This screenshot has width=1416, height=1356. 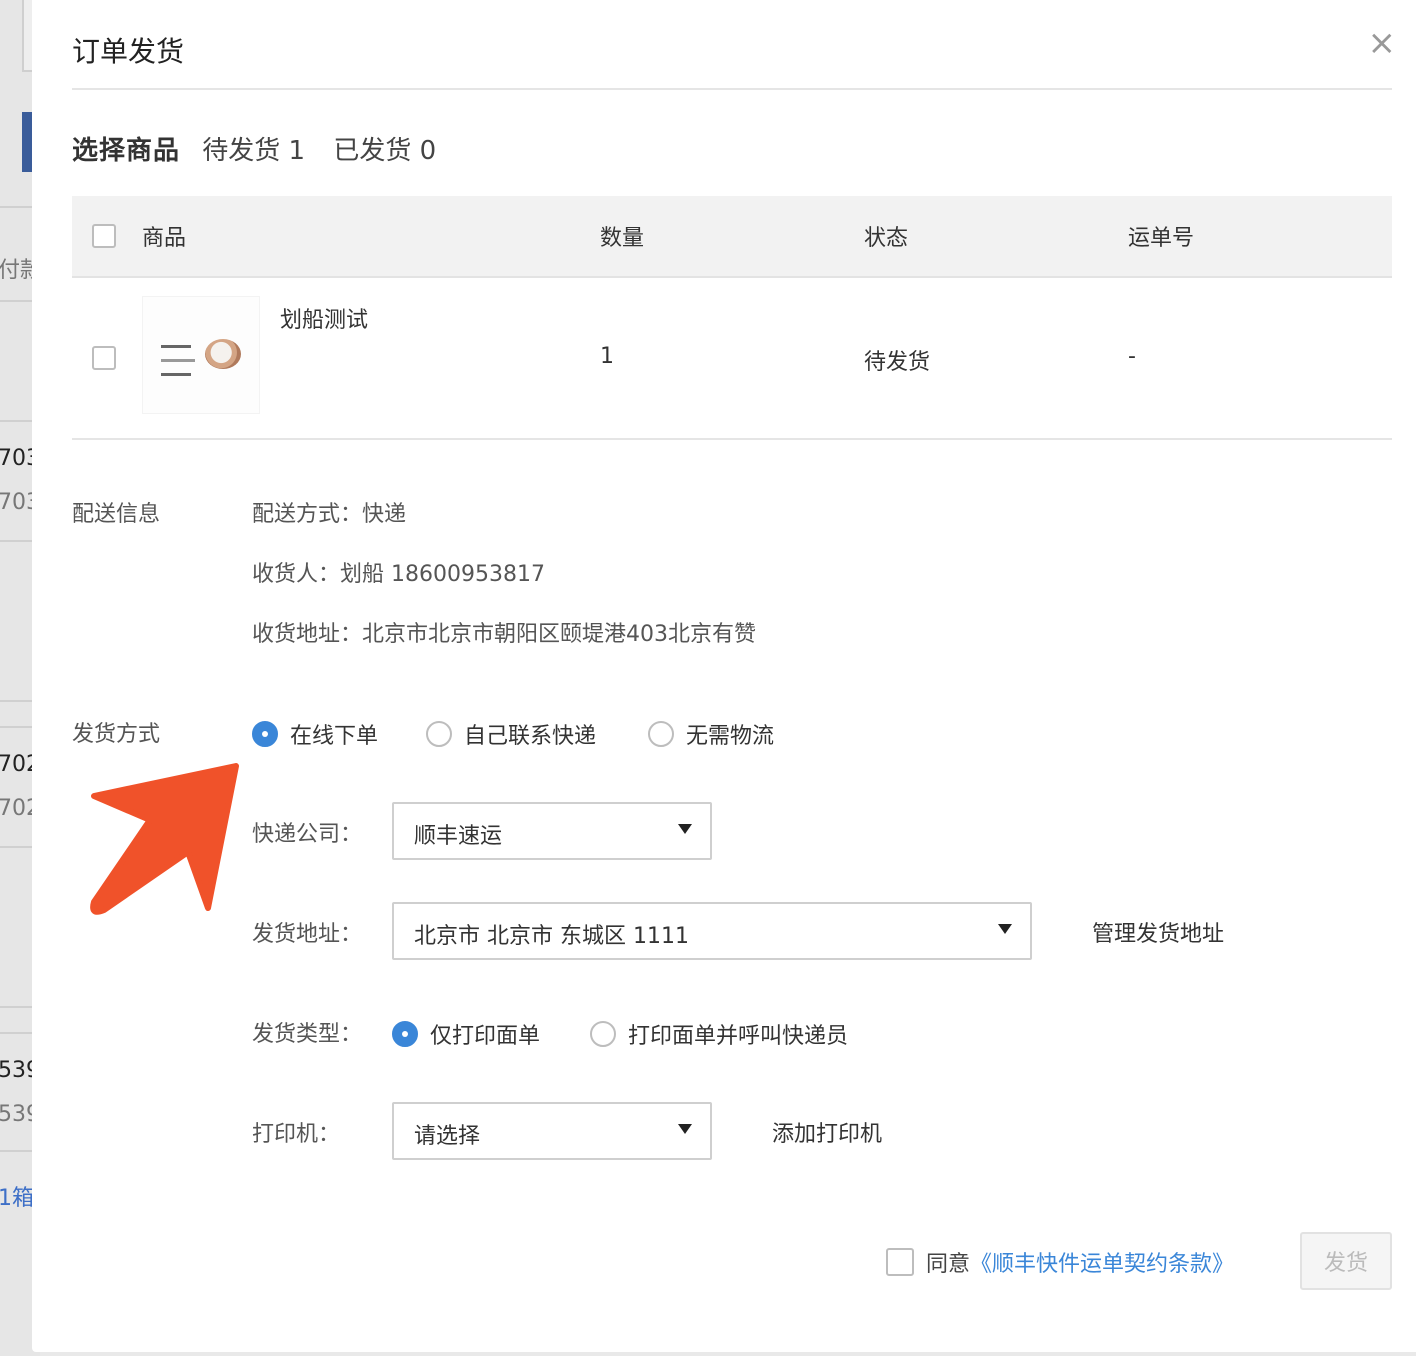 I want to click on printer-label: 打印机：, so click(x=296, y=1134).